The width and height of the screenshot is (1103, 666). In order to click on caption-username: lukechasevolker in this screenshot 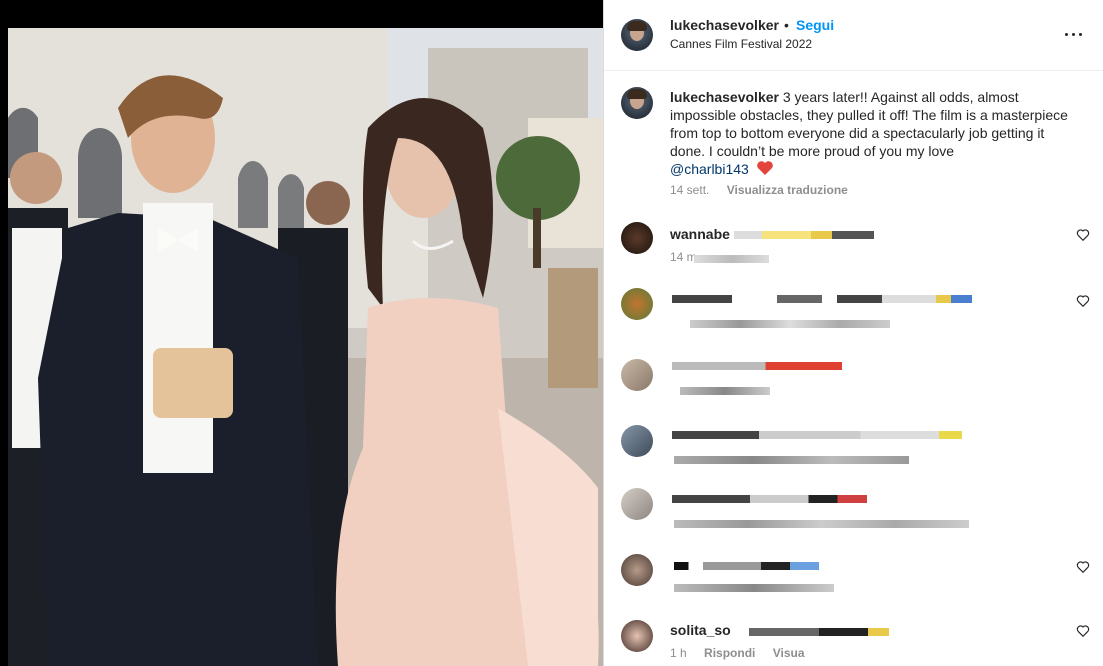, I will do `click(724, 97)`.